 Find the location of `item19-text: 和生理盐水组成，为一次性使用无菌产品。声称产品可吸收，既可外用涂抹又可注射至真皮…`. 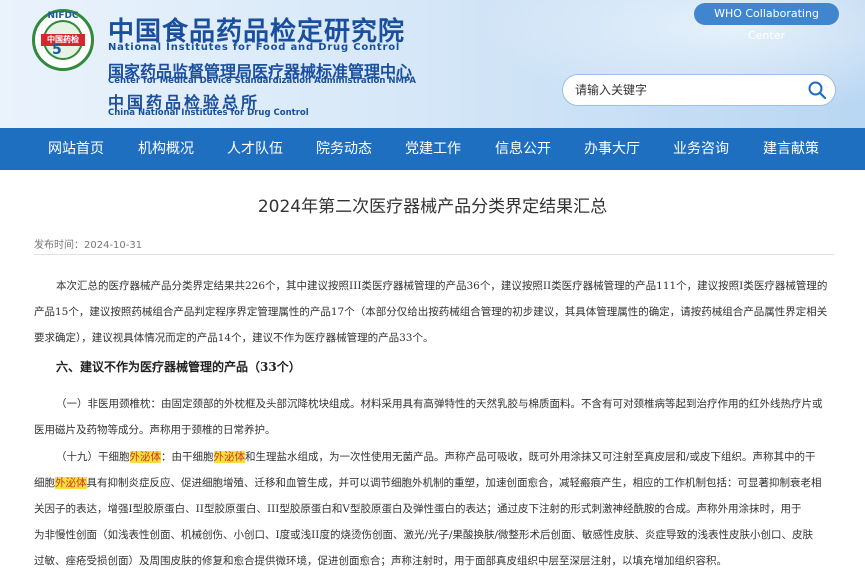

item19-text: 和生理盐水组成，为一次性使用无菌产品。声称产品可吸收，既可外用涂抹又可注射至真皮… is located at coordinates (530, 457).